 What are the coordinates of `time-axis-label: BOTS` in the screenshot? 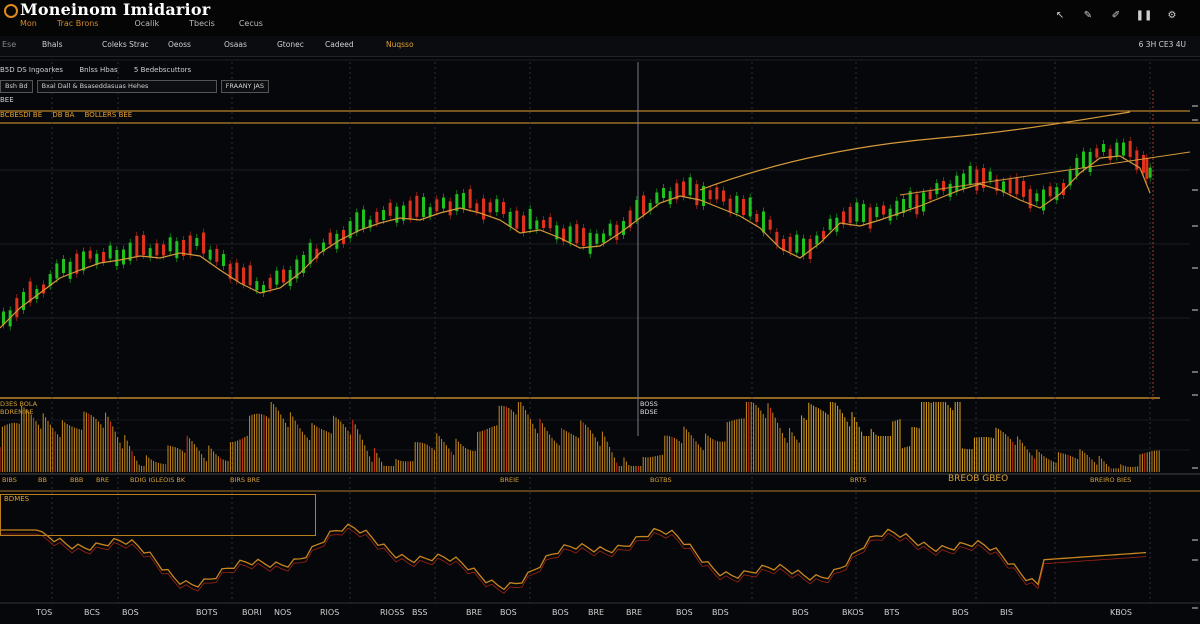 It's located at (207, 612).